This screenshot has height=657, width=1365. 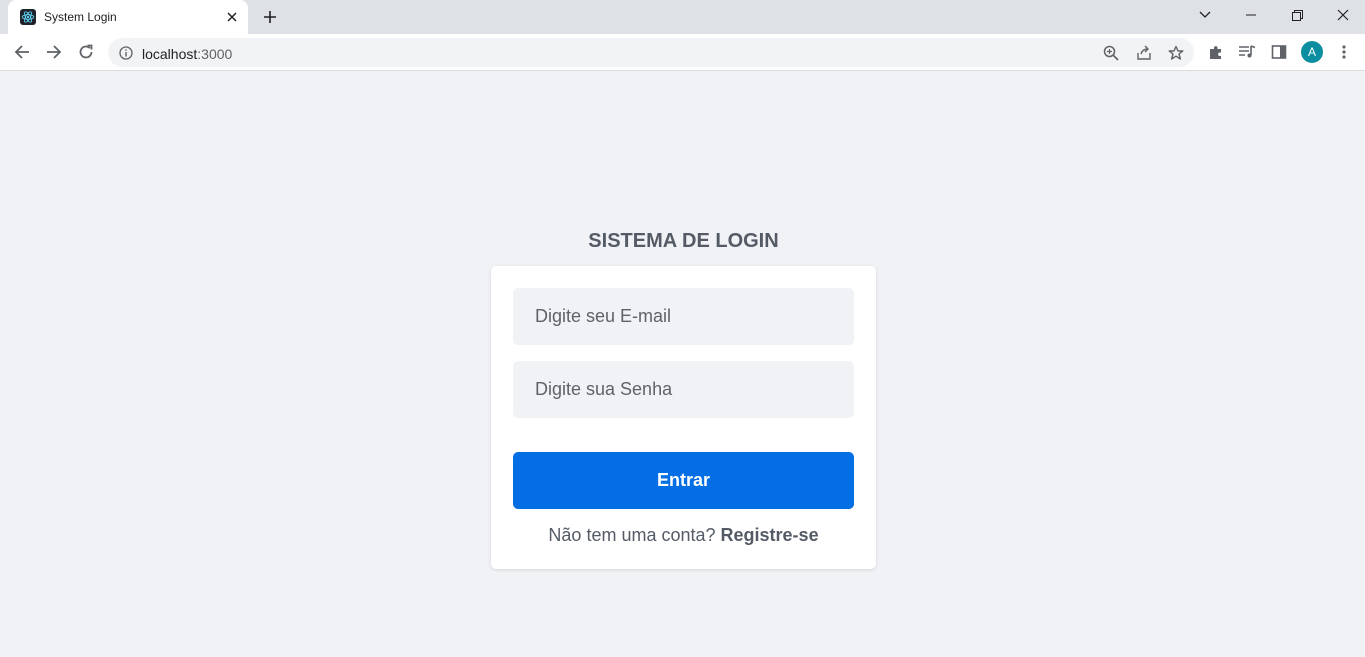 What do you see at coordinates (1216, 52) in the screenshot?
I see `puzzle-icon` at bounding box center [1216, 52].